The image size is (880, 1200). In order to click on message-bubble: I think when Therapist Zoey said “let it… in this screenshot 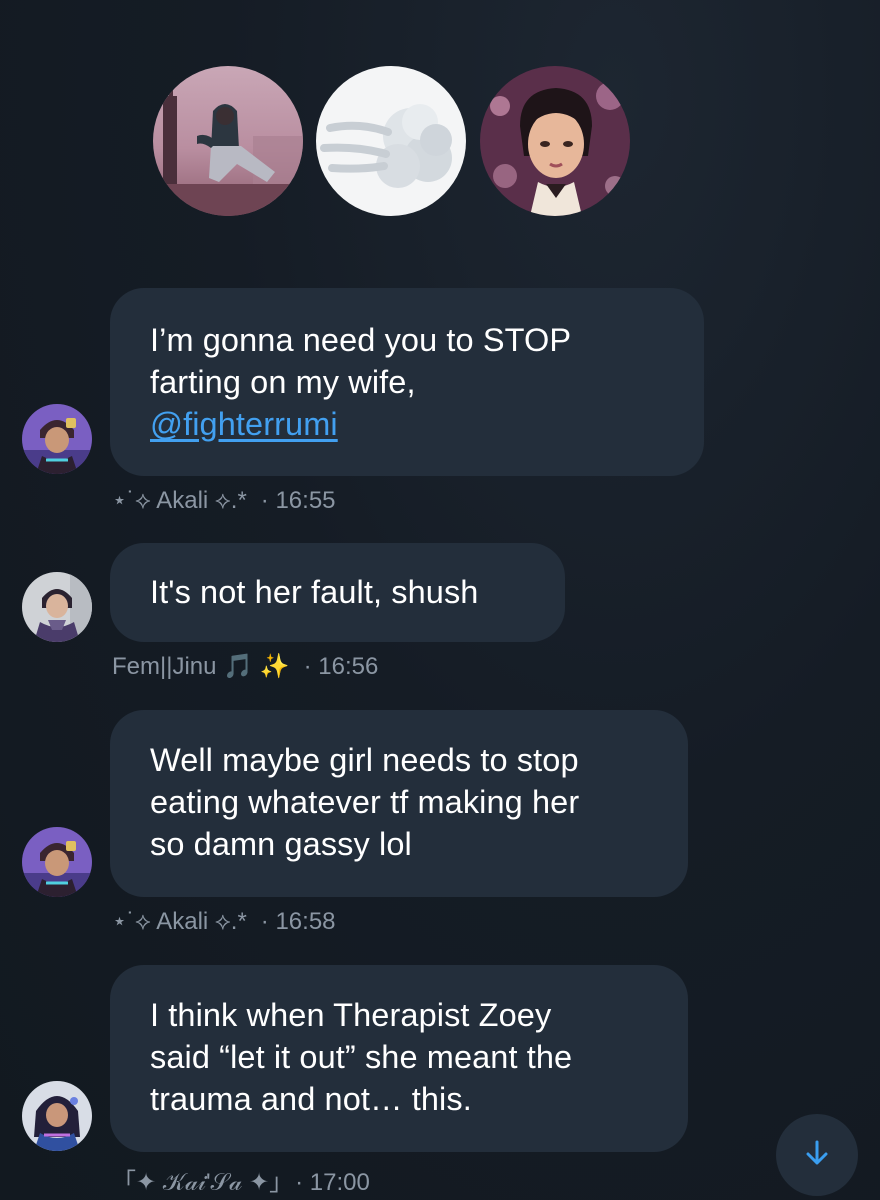, I will do `click(399, 1058)`.